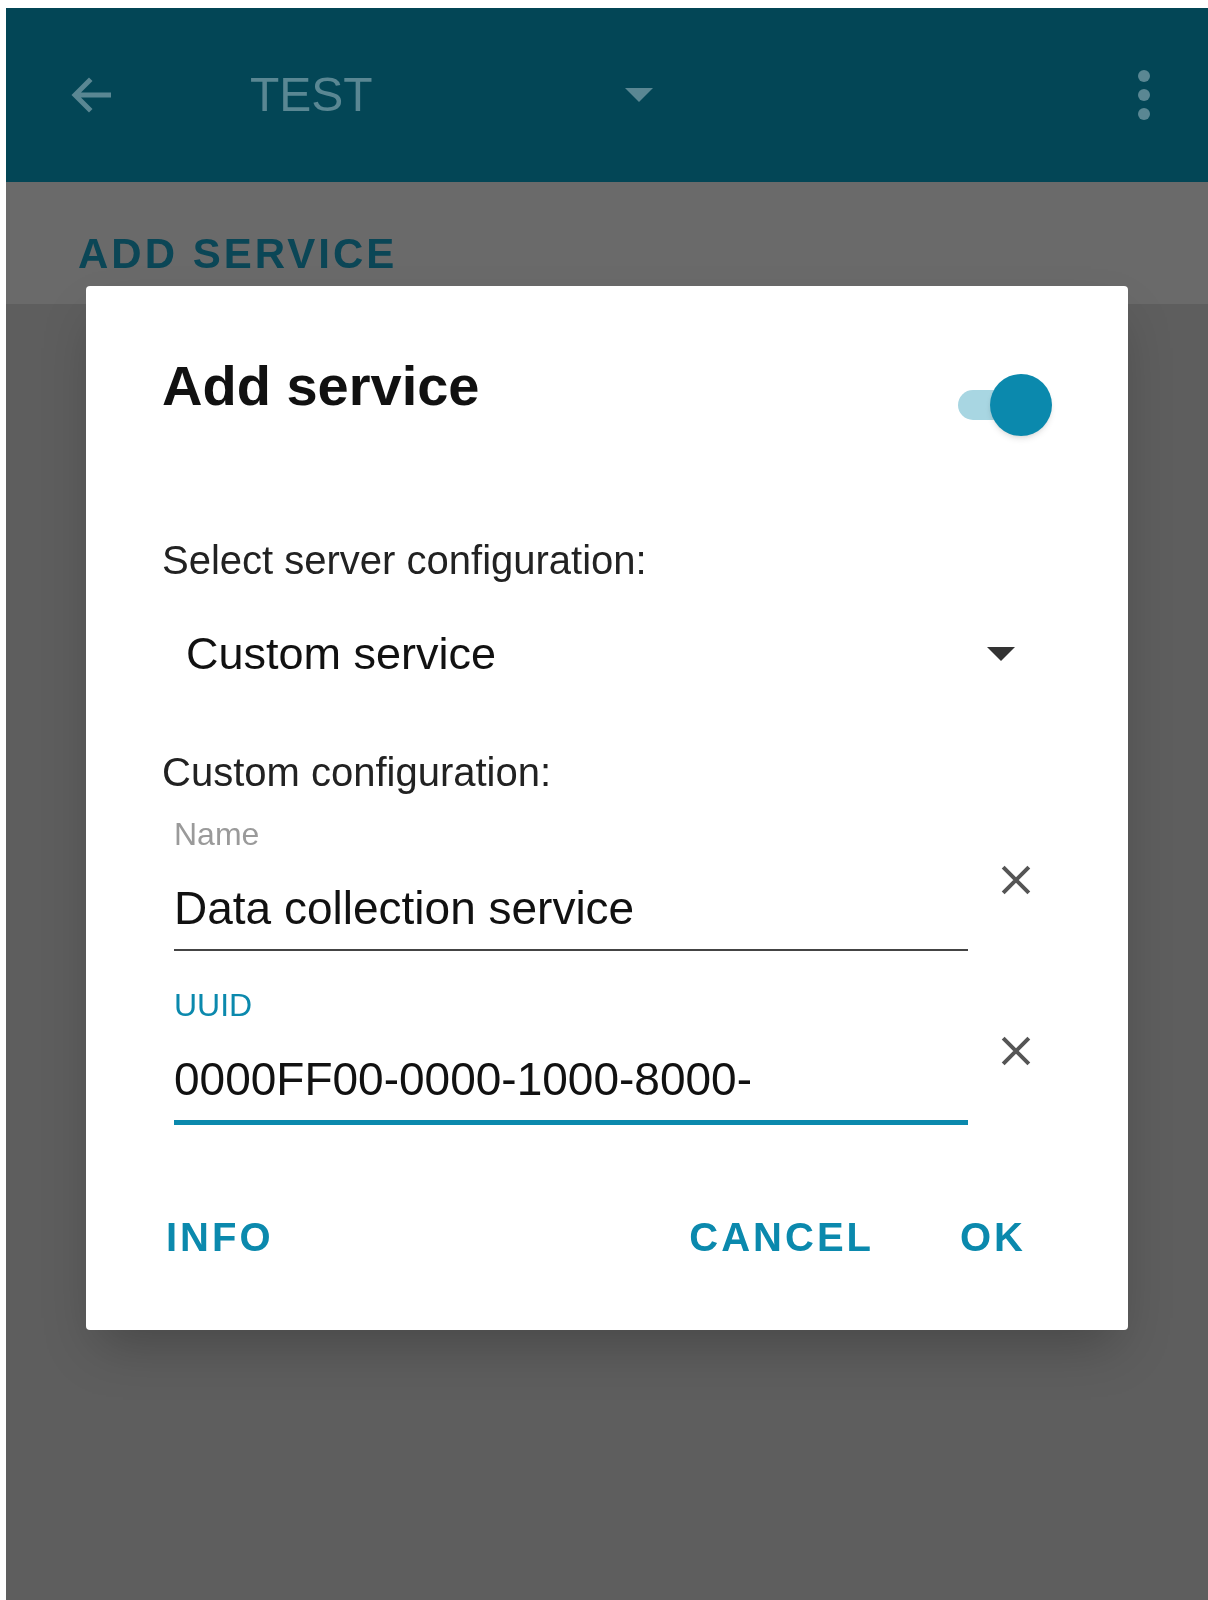 The width and height of the screenshot is (1208, 1600). What do you see at coordinates (571, 904) in the screenshot?
I see `text-field: Data collection service` at bounding box center [571, 904].